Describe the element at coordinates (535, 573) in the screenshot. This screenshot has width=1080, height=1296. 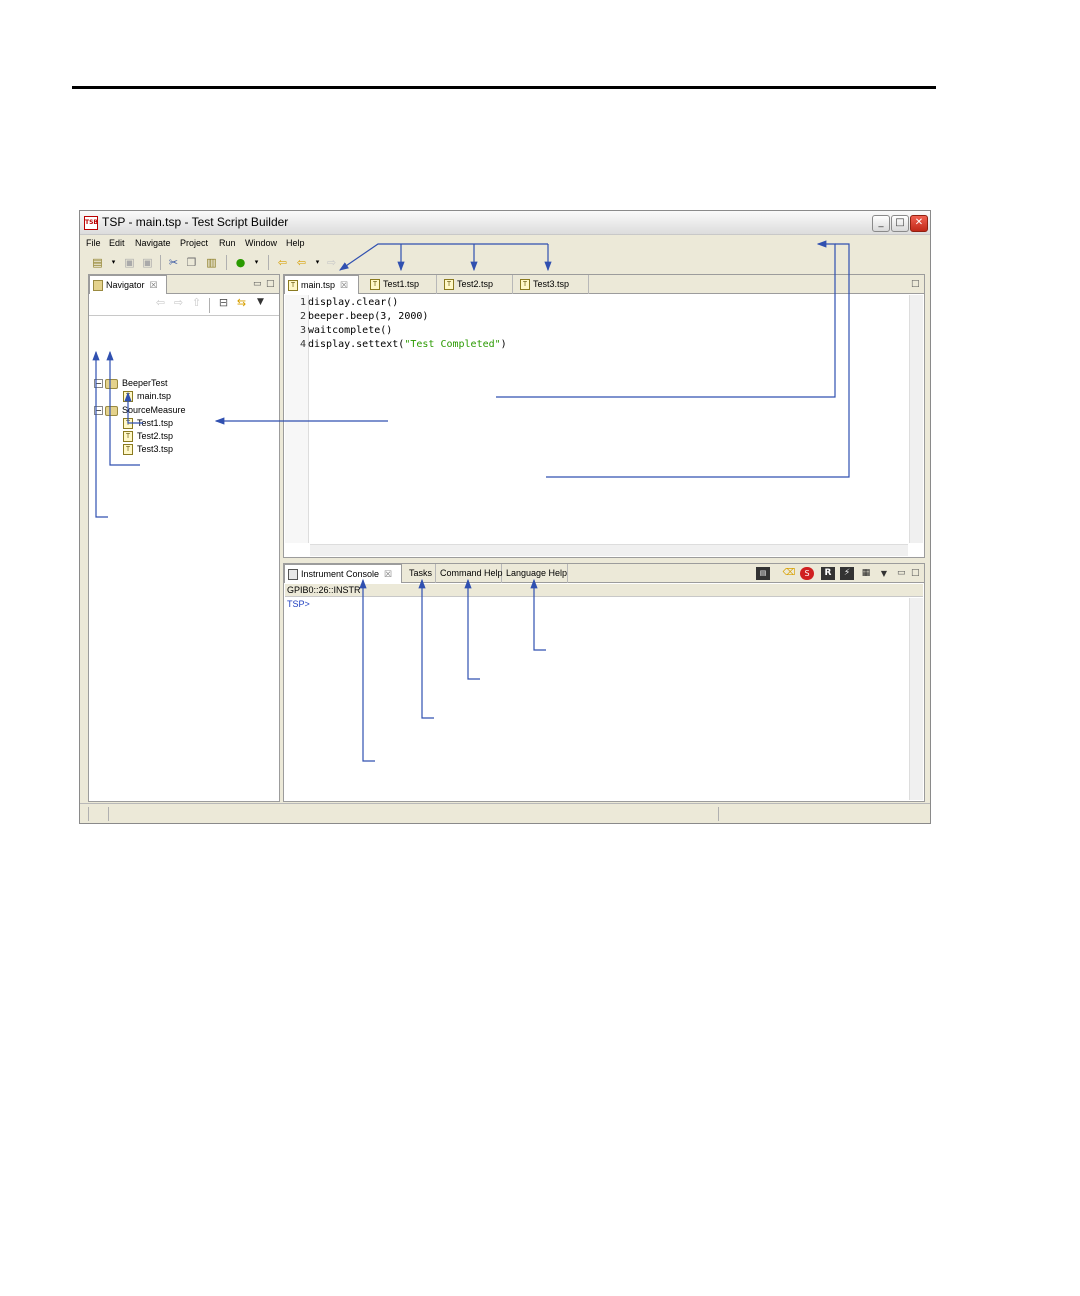
I see `tab-language-help: Language Help` at that location.